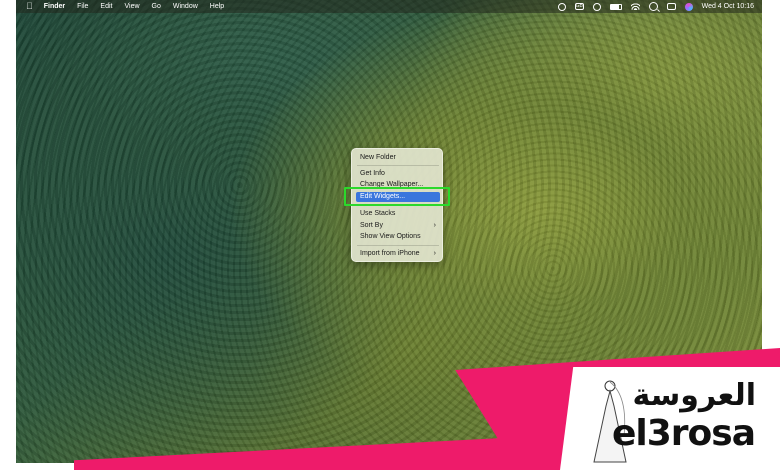  What do you see at coordinates (653, 6) in the screenshot?
I see `search-icon` at bounding box center [653, 6].